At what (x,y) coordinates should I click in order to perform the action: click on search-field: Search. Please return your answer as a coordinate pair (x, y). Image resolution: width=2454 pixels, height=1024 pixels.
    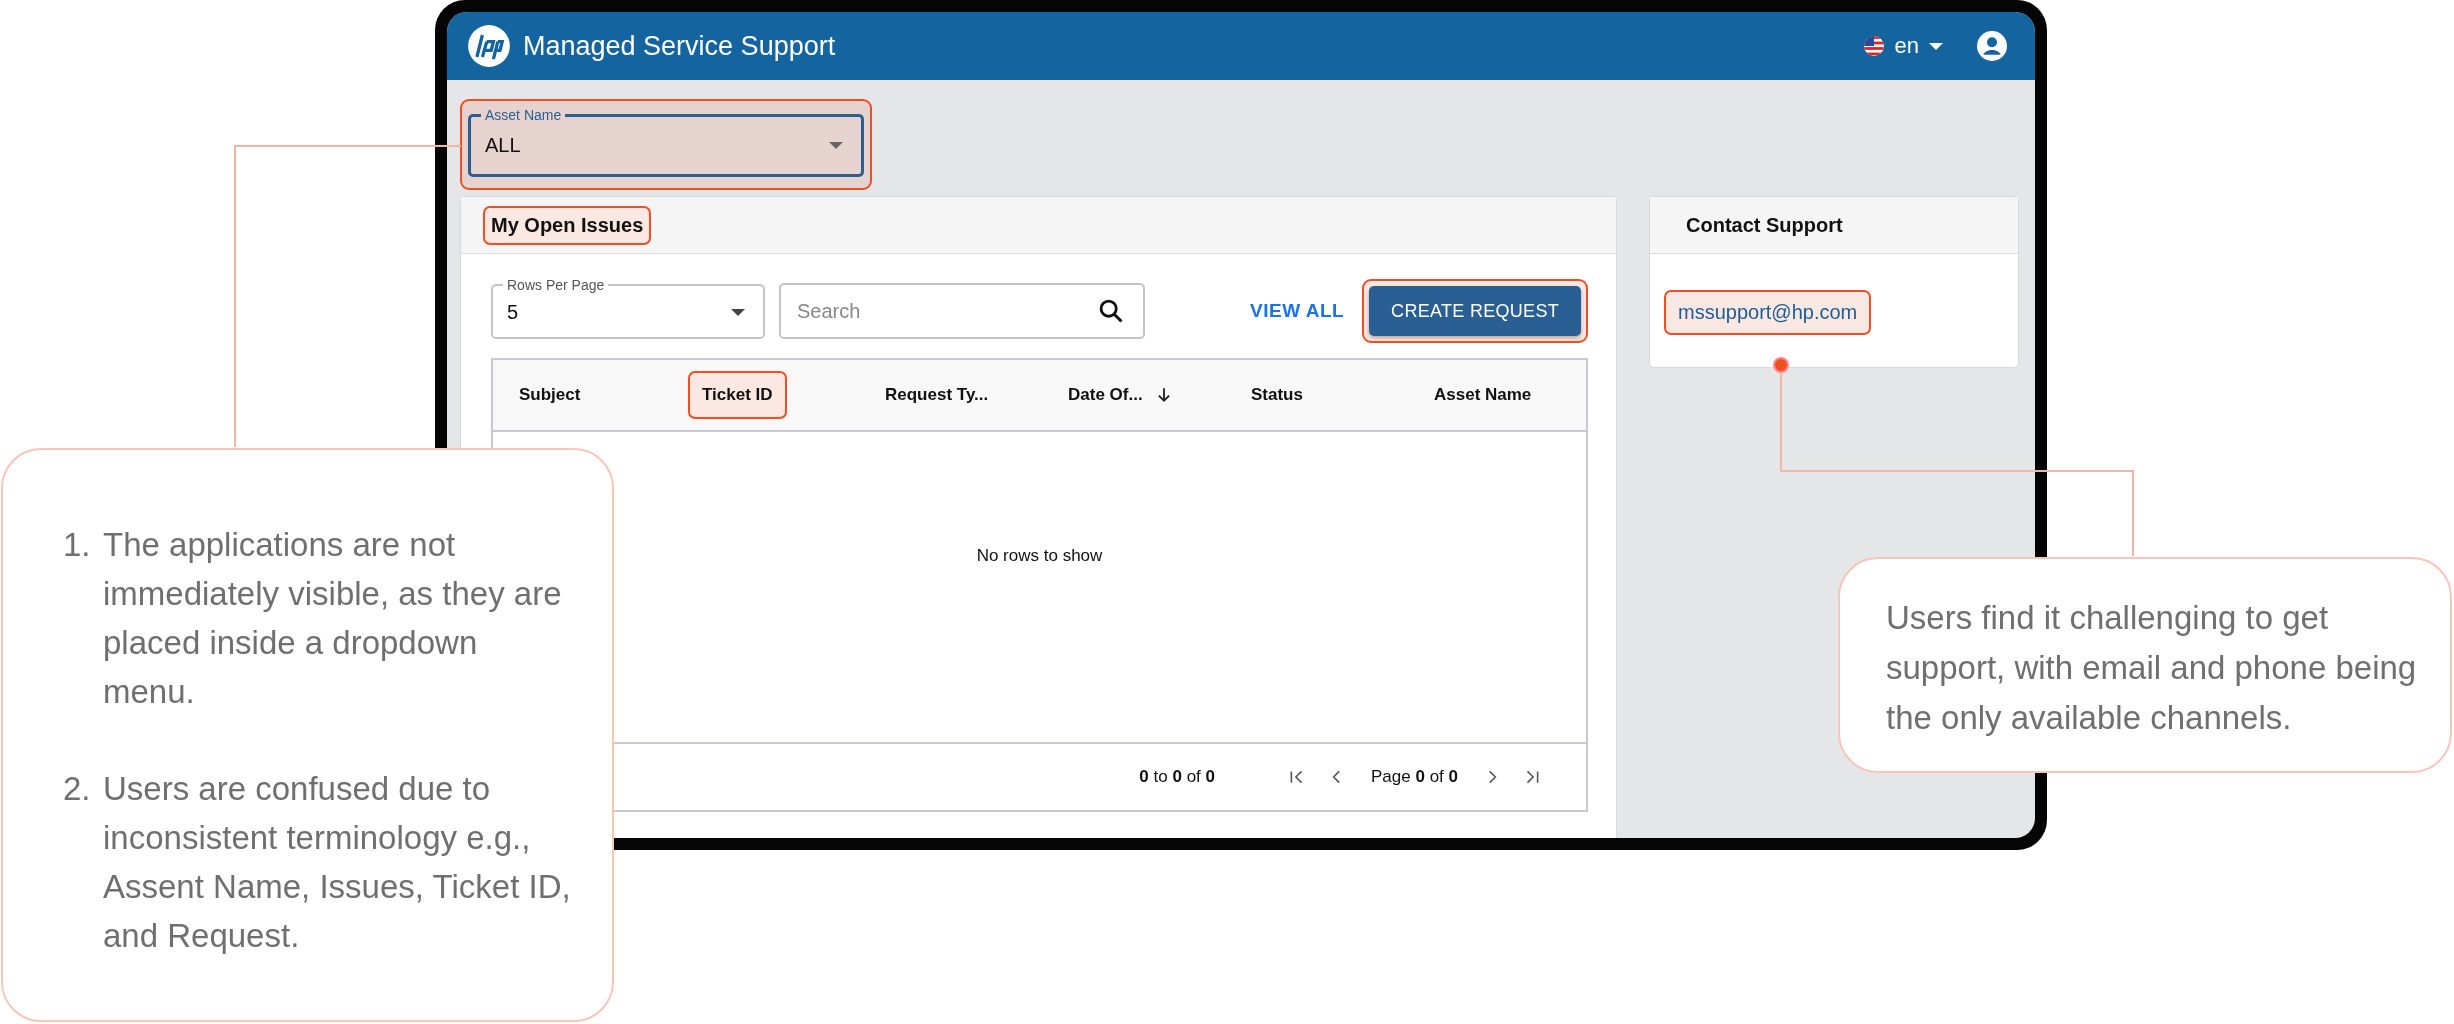
    Looking at the image, I should click on (962, 311).